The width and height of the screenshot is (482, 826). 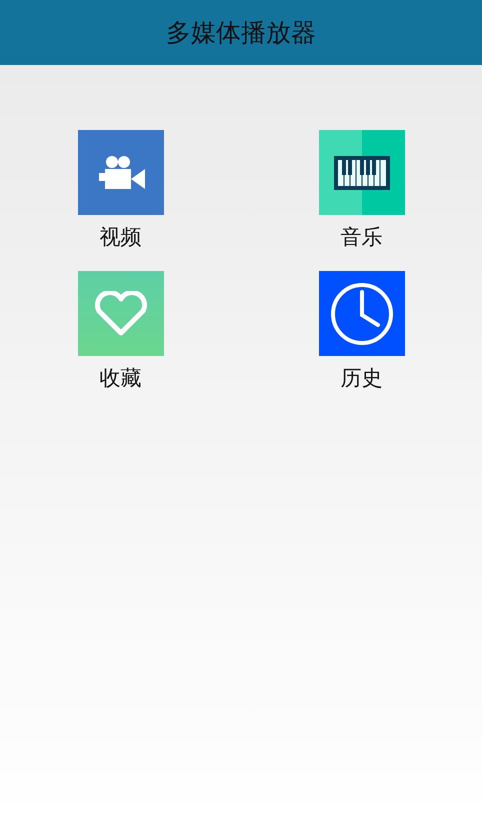 I want to click on tile-label: 音乐, so click(x=361, y=237).